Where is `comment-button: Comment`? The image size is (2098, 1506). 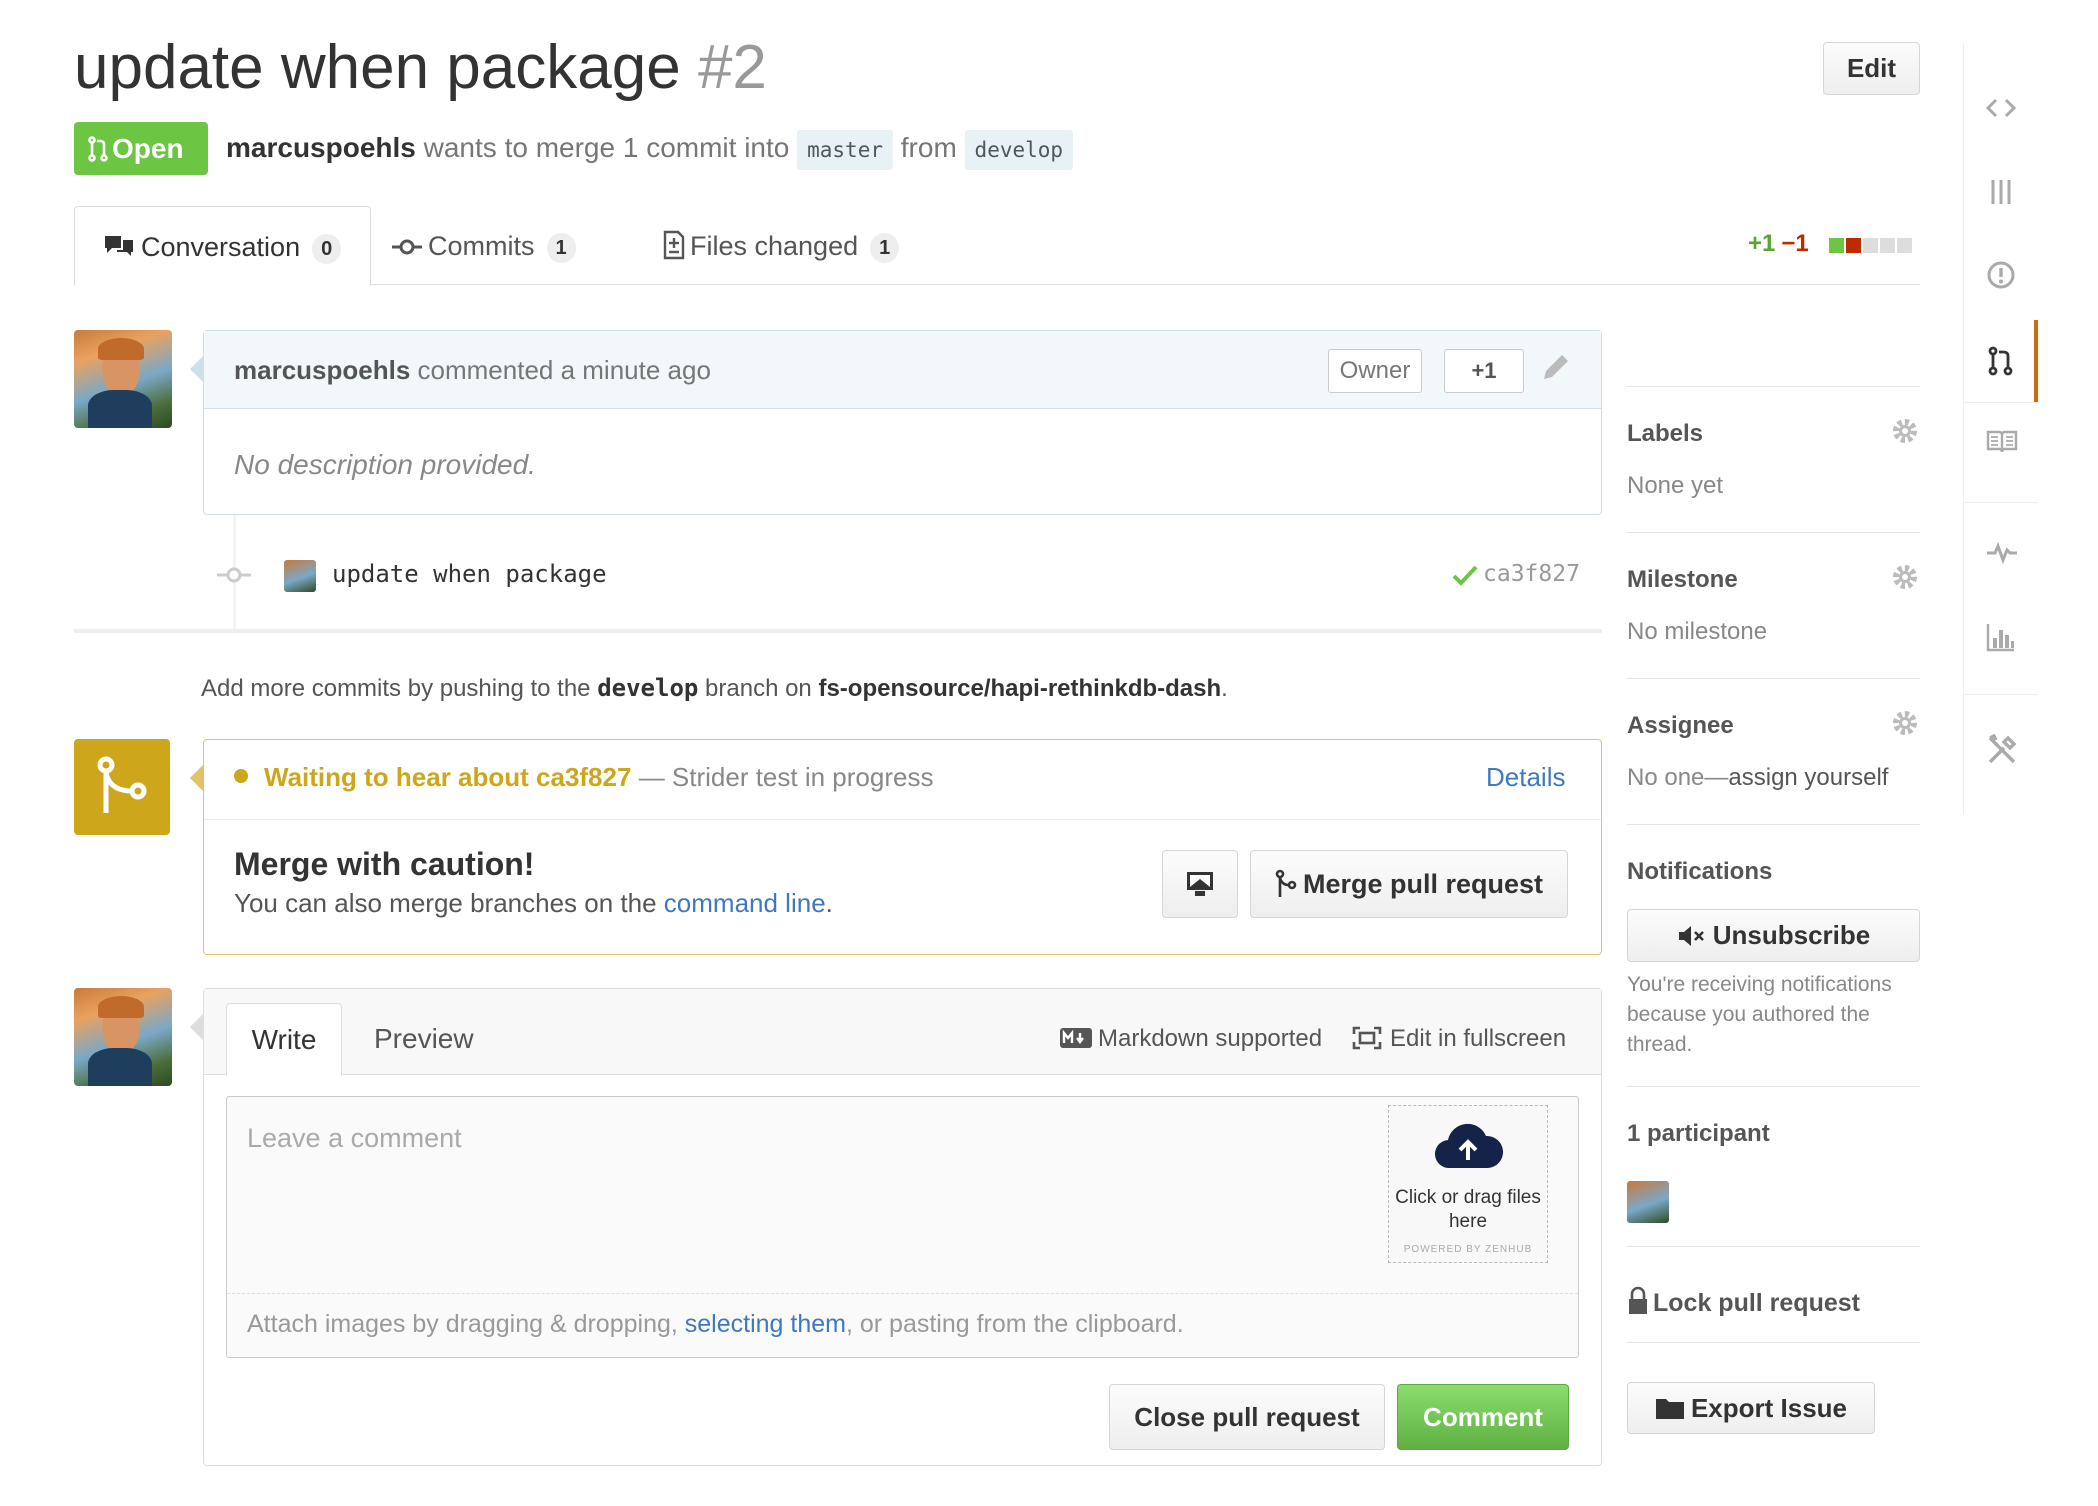
comment-button: Comment is located at coordinates (1483, 1417).